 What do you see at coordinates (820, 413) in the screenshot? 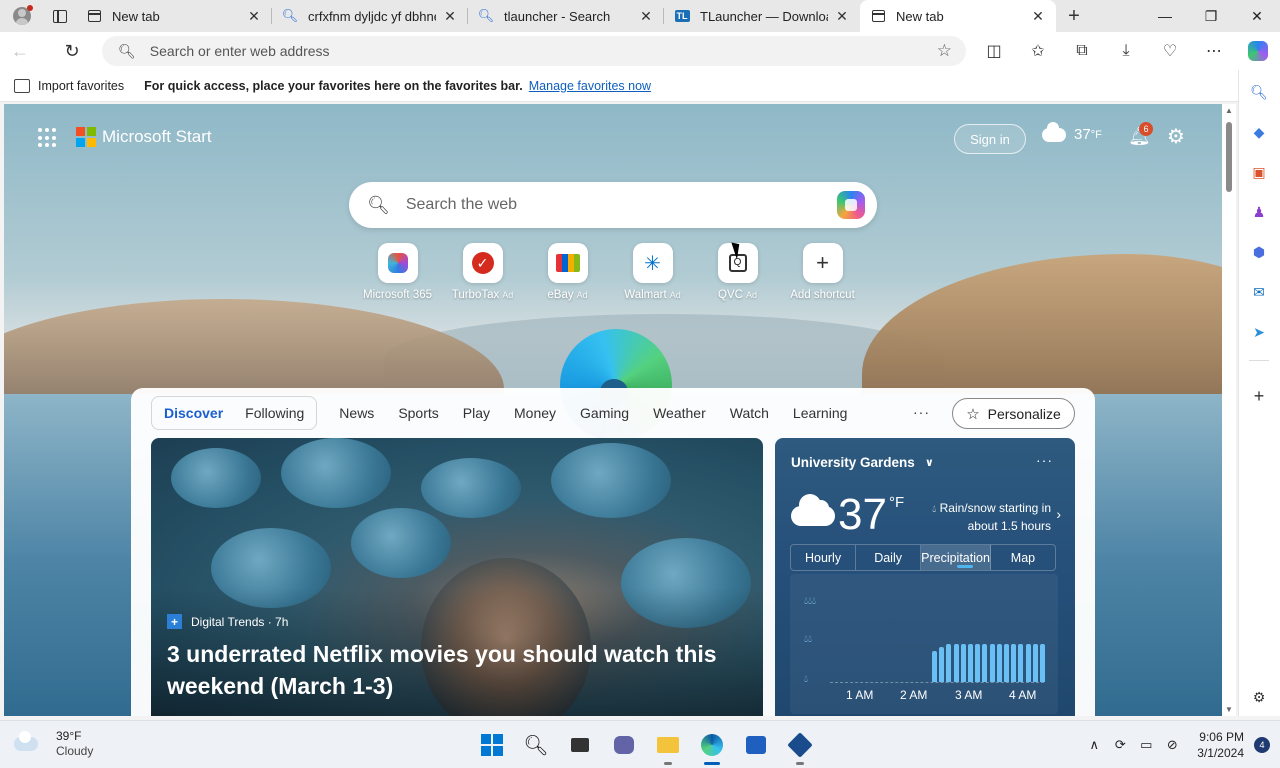
I see `tab-learning: Learning` at bounding box center [820, 413].